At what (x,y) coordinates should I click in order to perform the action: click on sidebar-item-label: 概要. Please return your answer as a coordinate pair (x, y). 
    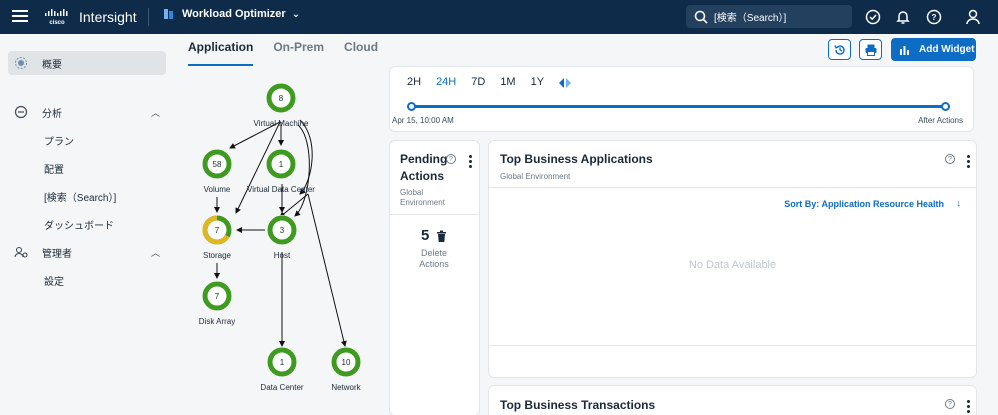
    Looking at the image, I should click on (52, 65).